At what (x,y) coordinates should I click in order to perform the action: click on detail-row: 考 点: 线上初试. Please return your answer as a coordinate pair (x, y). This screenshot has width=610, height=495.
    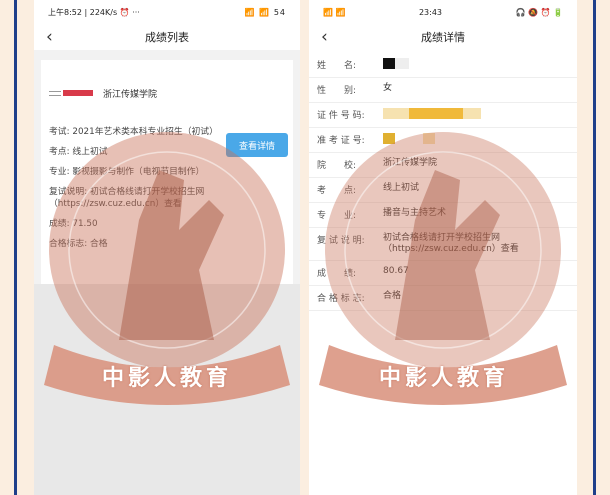
    Looking at the image, I should click on (443, 190).